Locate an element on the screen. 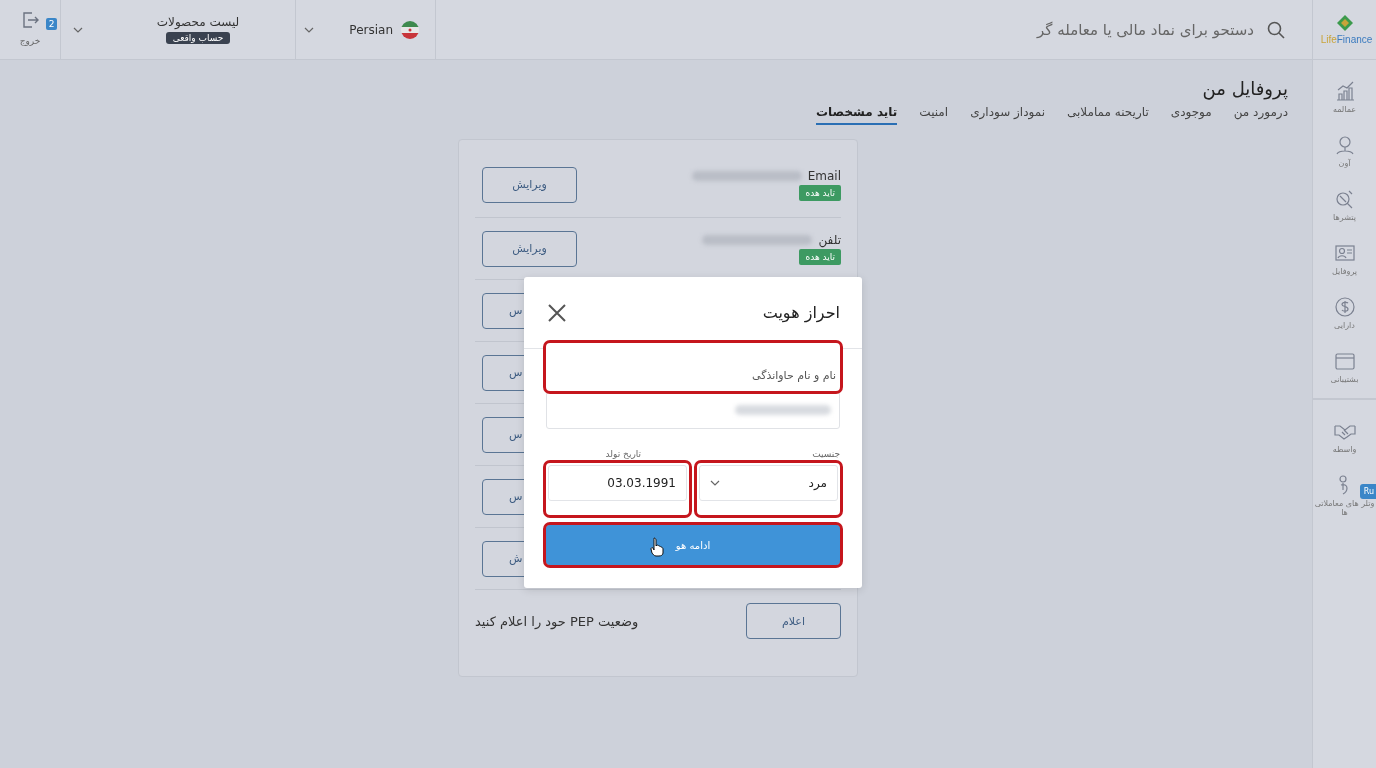 This screenshot has width=1376, height=768. row-text: وضعیت PEP حود را اعلام کنید is located at coordinates (557, 621).